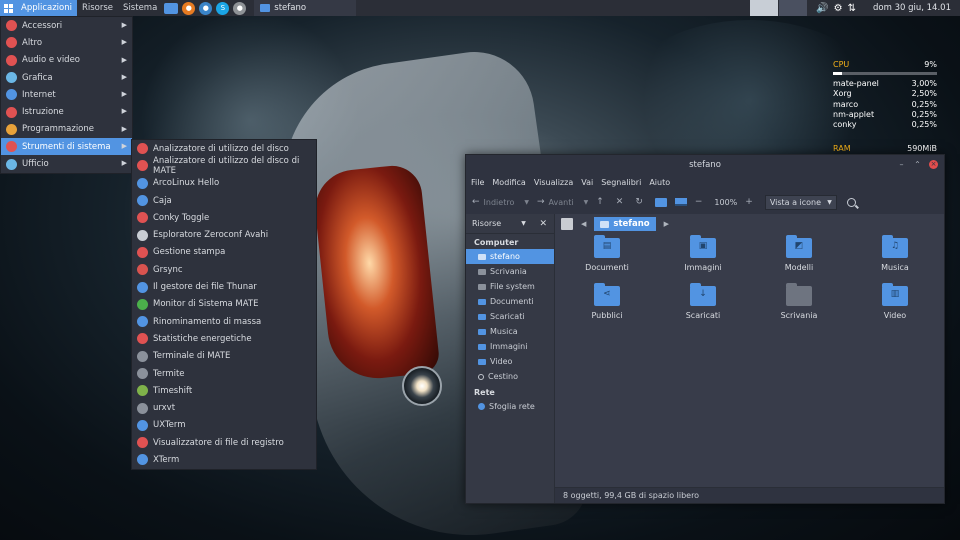 Image resolution: width=960 pixels, height=540 pixels. Describe the element at coordinates (224, 407) in the screenshot. I see `submenu-item: urxvt` at that location.